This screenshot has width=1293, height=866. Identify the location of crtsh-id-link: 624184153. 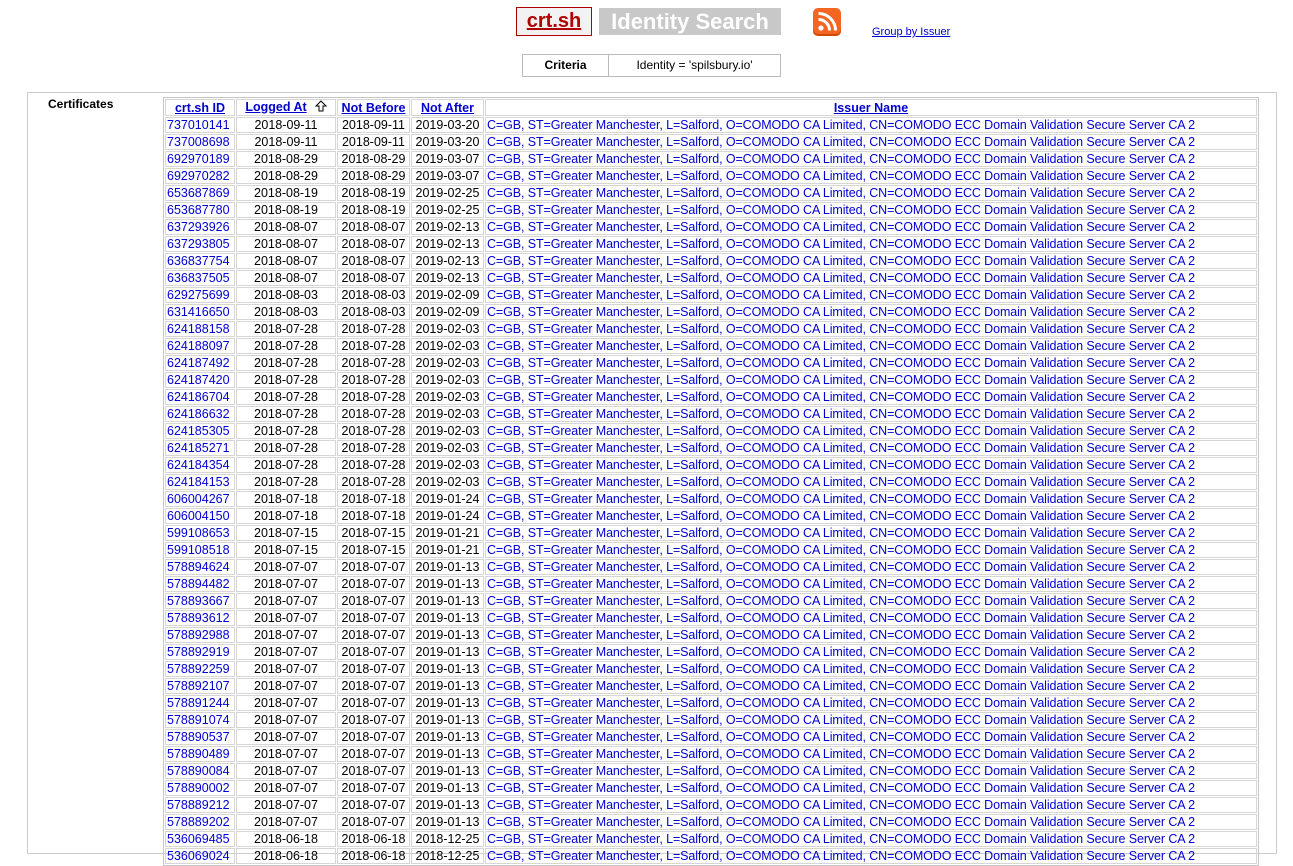
(198, 482).